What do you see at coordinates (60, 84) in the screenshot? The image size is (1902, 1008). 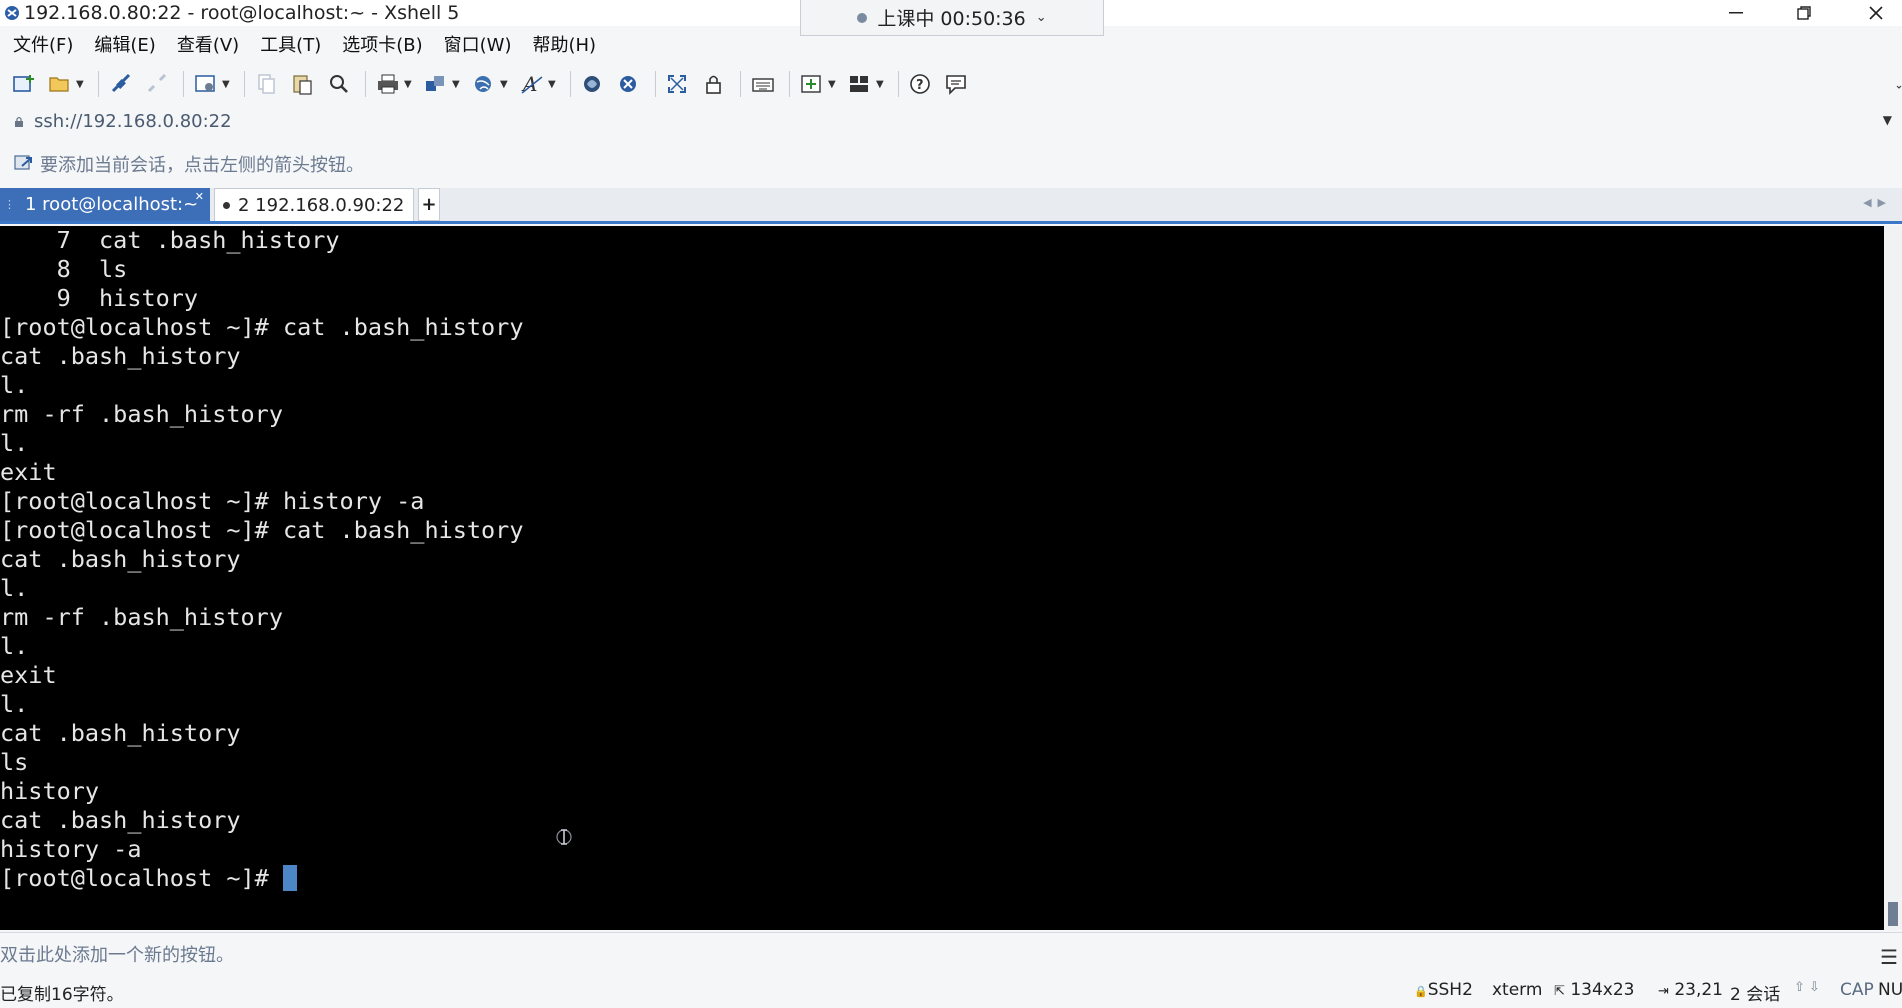 I see `open-folder-icon` at bounding box center [60, 84].